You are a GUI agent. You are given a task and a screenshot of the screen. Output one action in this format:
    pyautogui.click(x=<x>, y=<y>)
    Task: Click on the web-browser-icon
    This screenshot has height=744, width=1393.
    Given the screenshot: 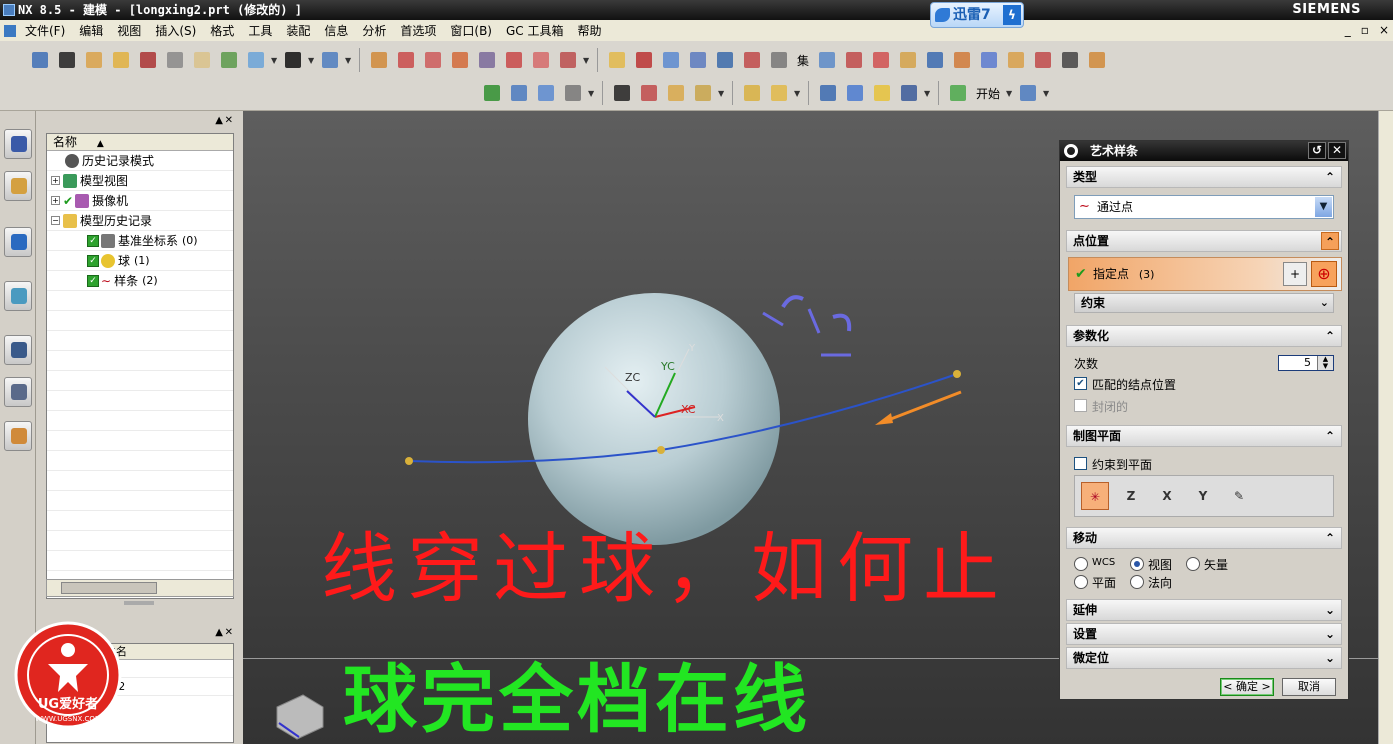 What is the action you would take?
    pyautogui.click(x=18, y=242)
    